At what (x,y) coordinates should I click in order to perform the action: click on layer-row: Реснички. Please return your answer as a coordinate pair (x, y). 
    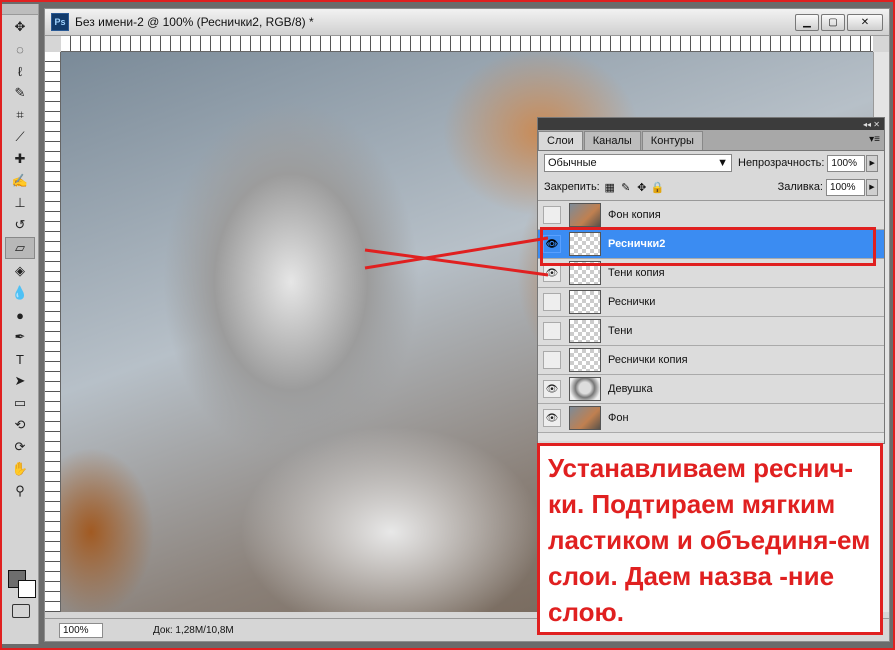
    Looking at the image, I should click on (711, 302).